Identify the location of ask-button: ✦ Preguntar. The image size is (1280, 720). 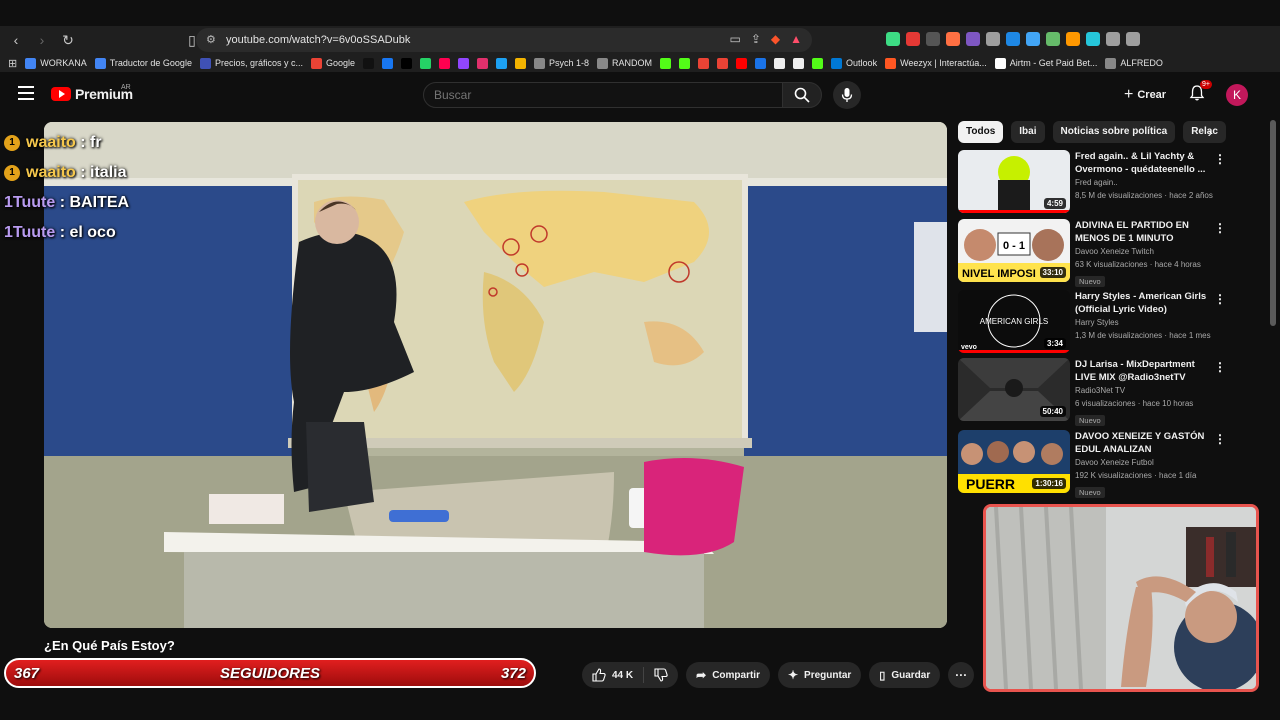
(819, 675).